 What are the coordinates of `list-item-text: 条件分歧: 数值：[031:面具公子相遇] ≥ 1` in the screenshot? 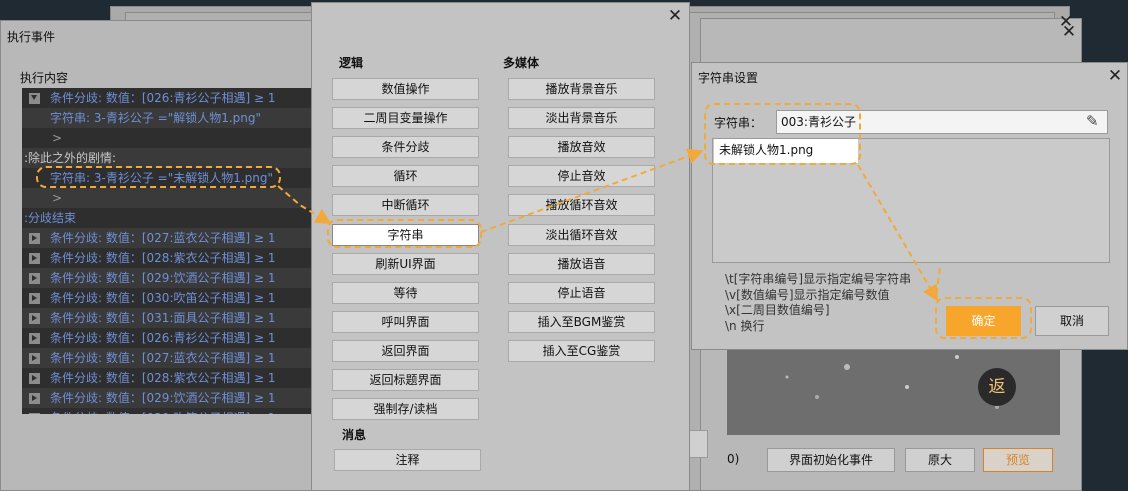 It's located at (163, 318).